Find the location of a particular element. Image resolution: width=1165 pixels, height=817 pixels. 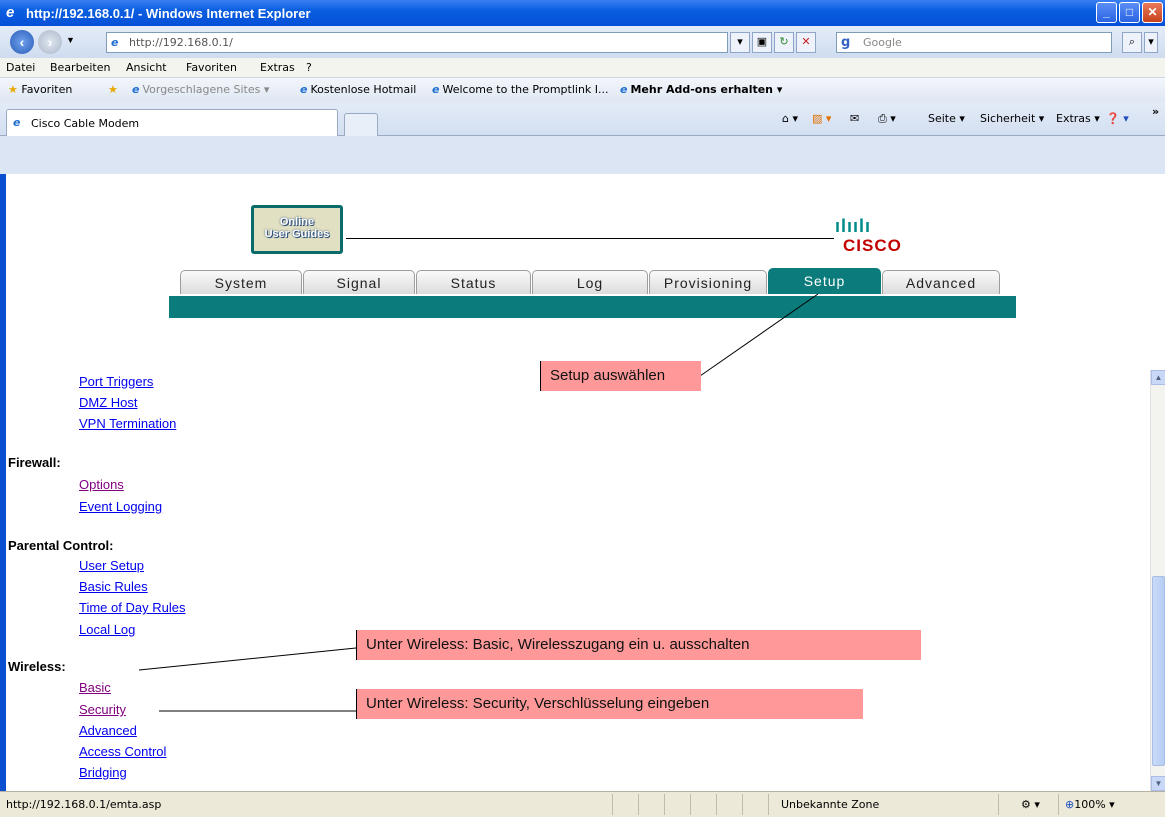

callout-setup: Setup auswählen is located at coordinates (620, 376).